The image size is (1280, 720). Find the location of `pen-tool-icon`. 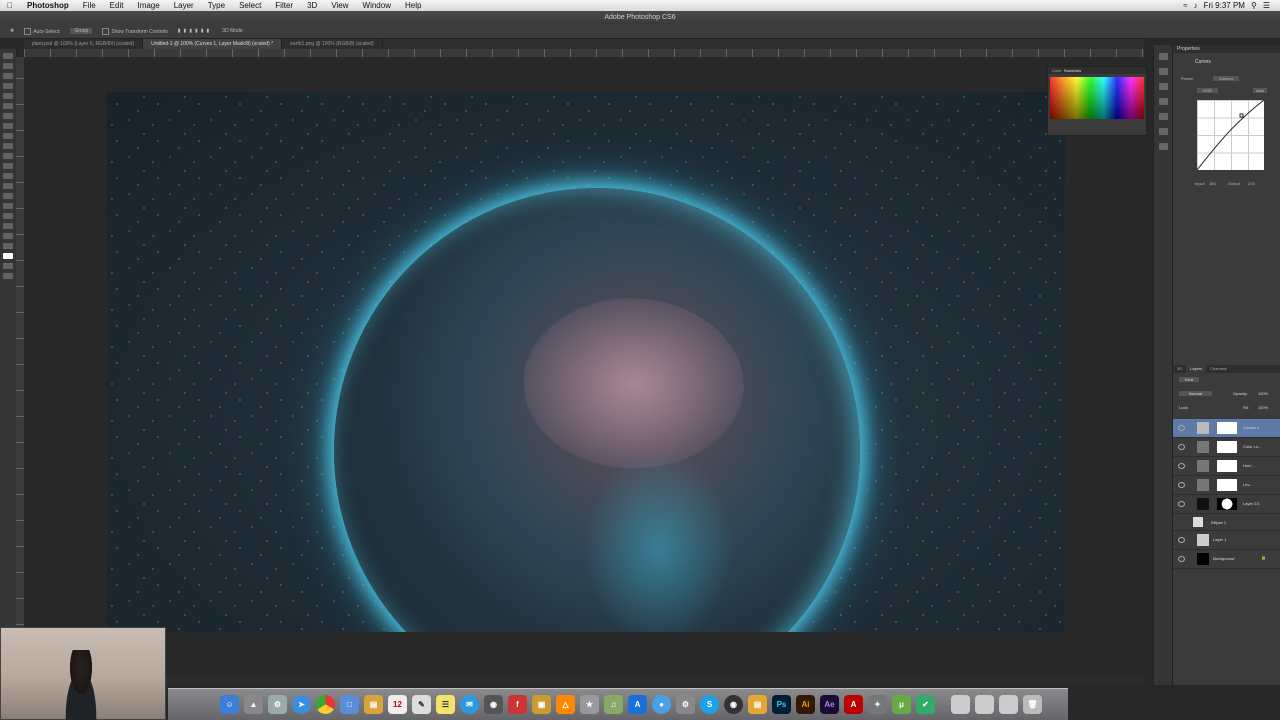

pen-tool-icon is located at coordinates (8, 196).